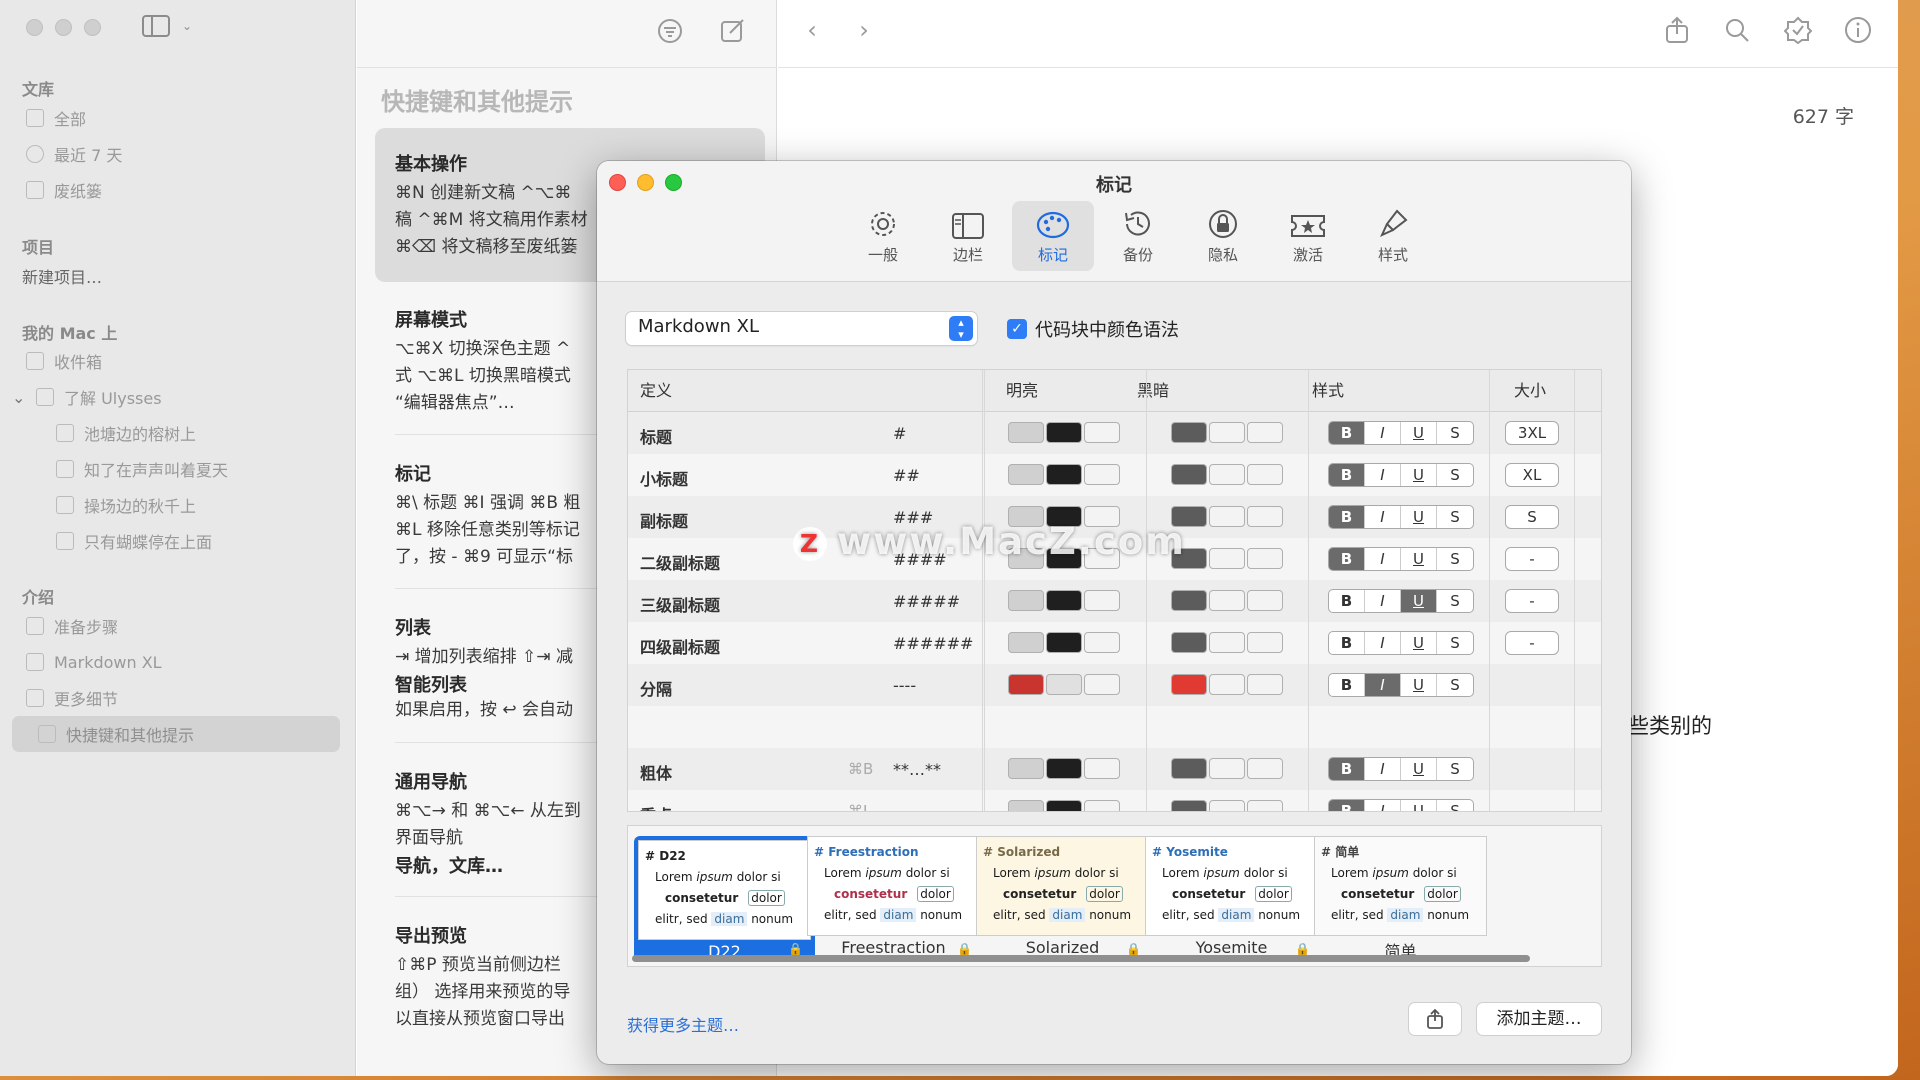  What do you see at coordinates (220, 505) in the screenshot?
I see `sidebar-item-sheet: 操场边的秋千上` at bounding box center [220, 505].